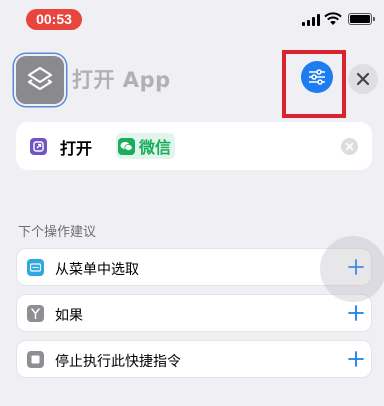 This screenshot has width=384, height=406. Describe the element at coordinates (57, 232) in the screenshot. I see `suggestions-header: 下个操作建议` at that location.